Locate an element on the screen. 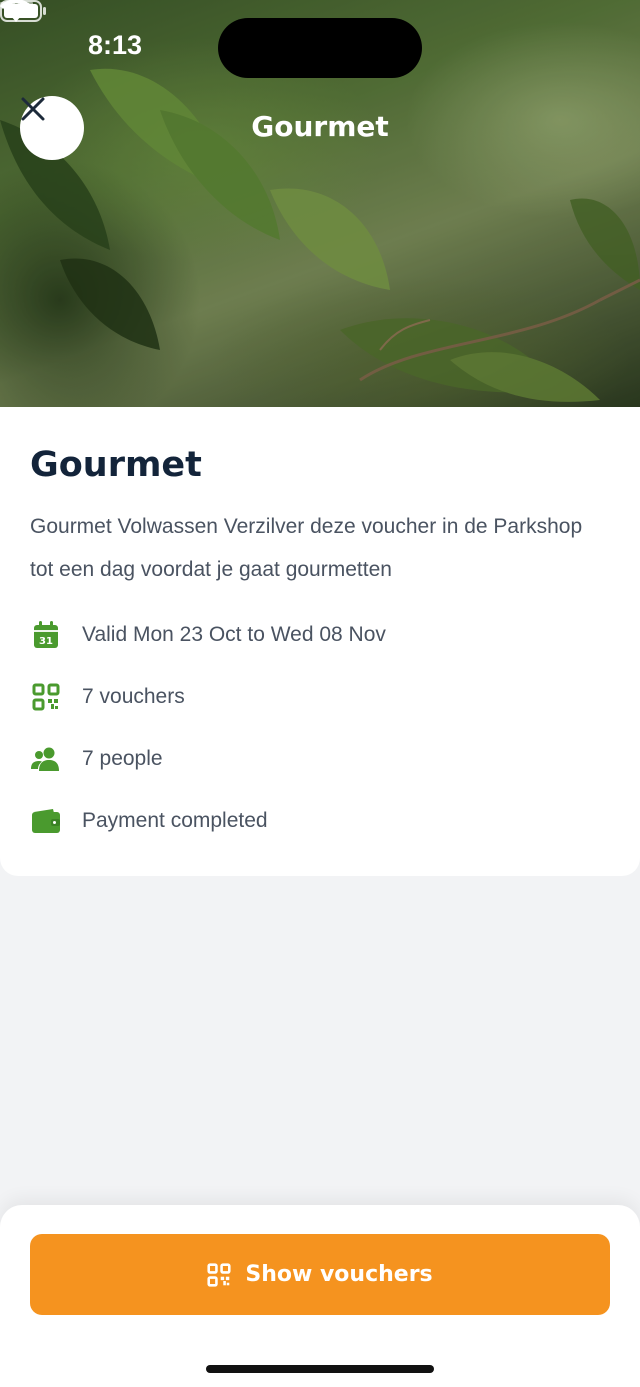 Image resolution: width=640 pixels, height=1387 pixels. calendar-day-label: 31 is located at coordinates (46, 641).